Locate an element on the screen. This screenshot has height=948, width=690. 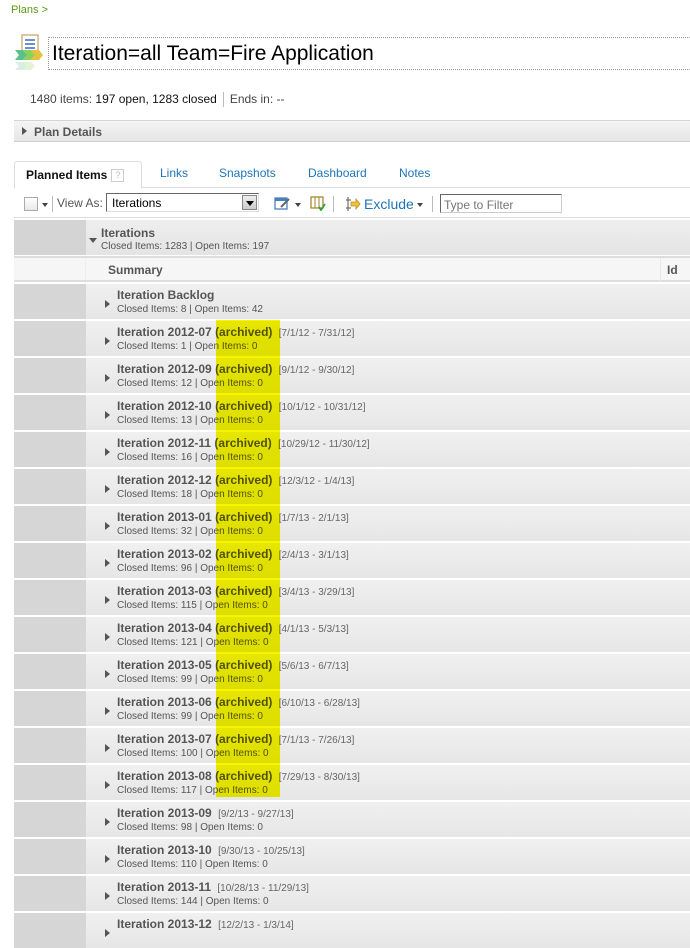
page-title: Iteration=all Team=Fire Application is located at coordinates (369, 53).